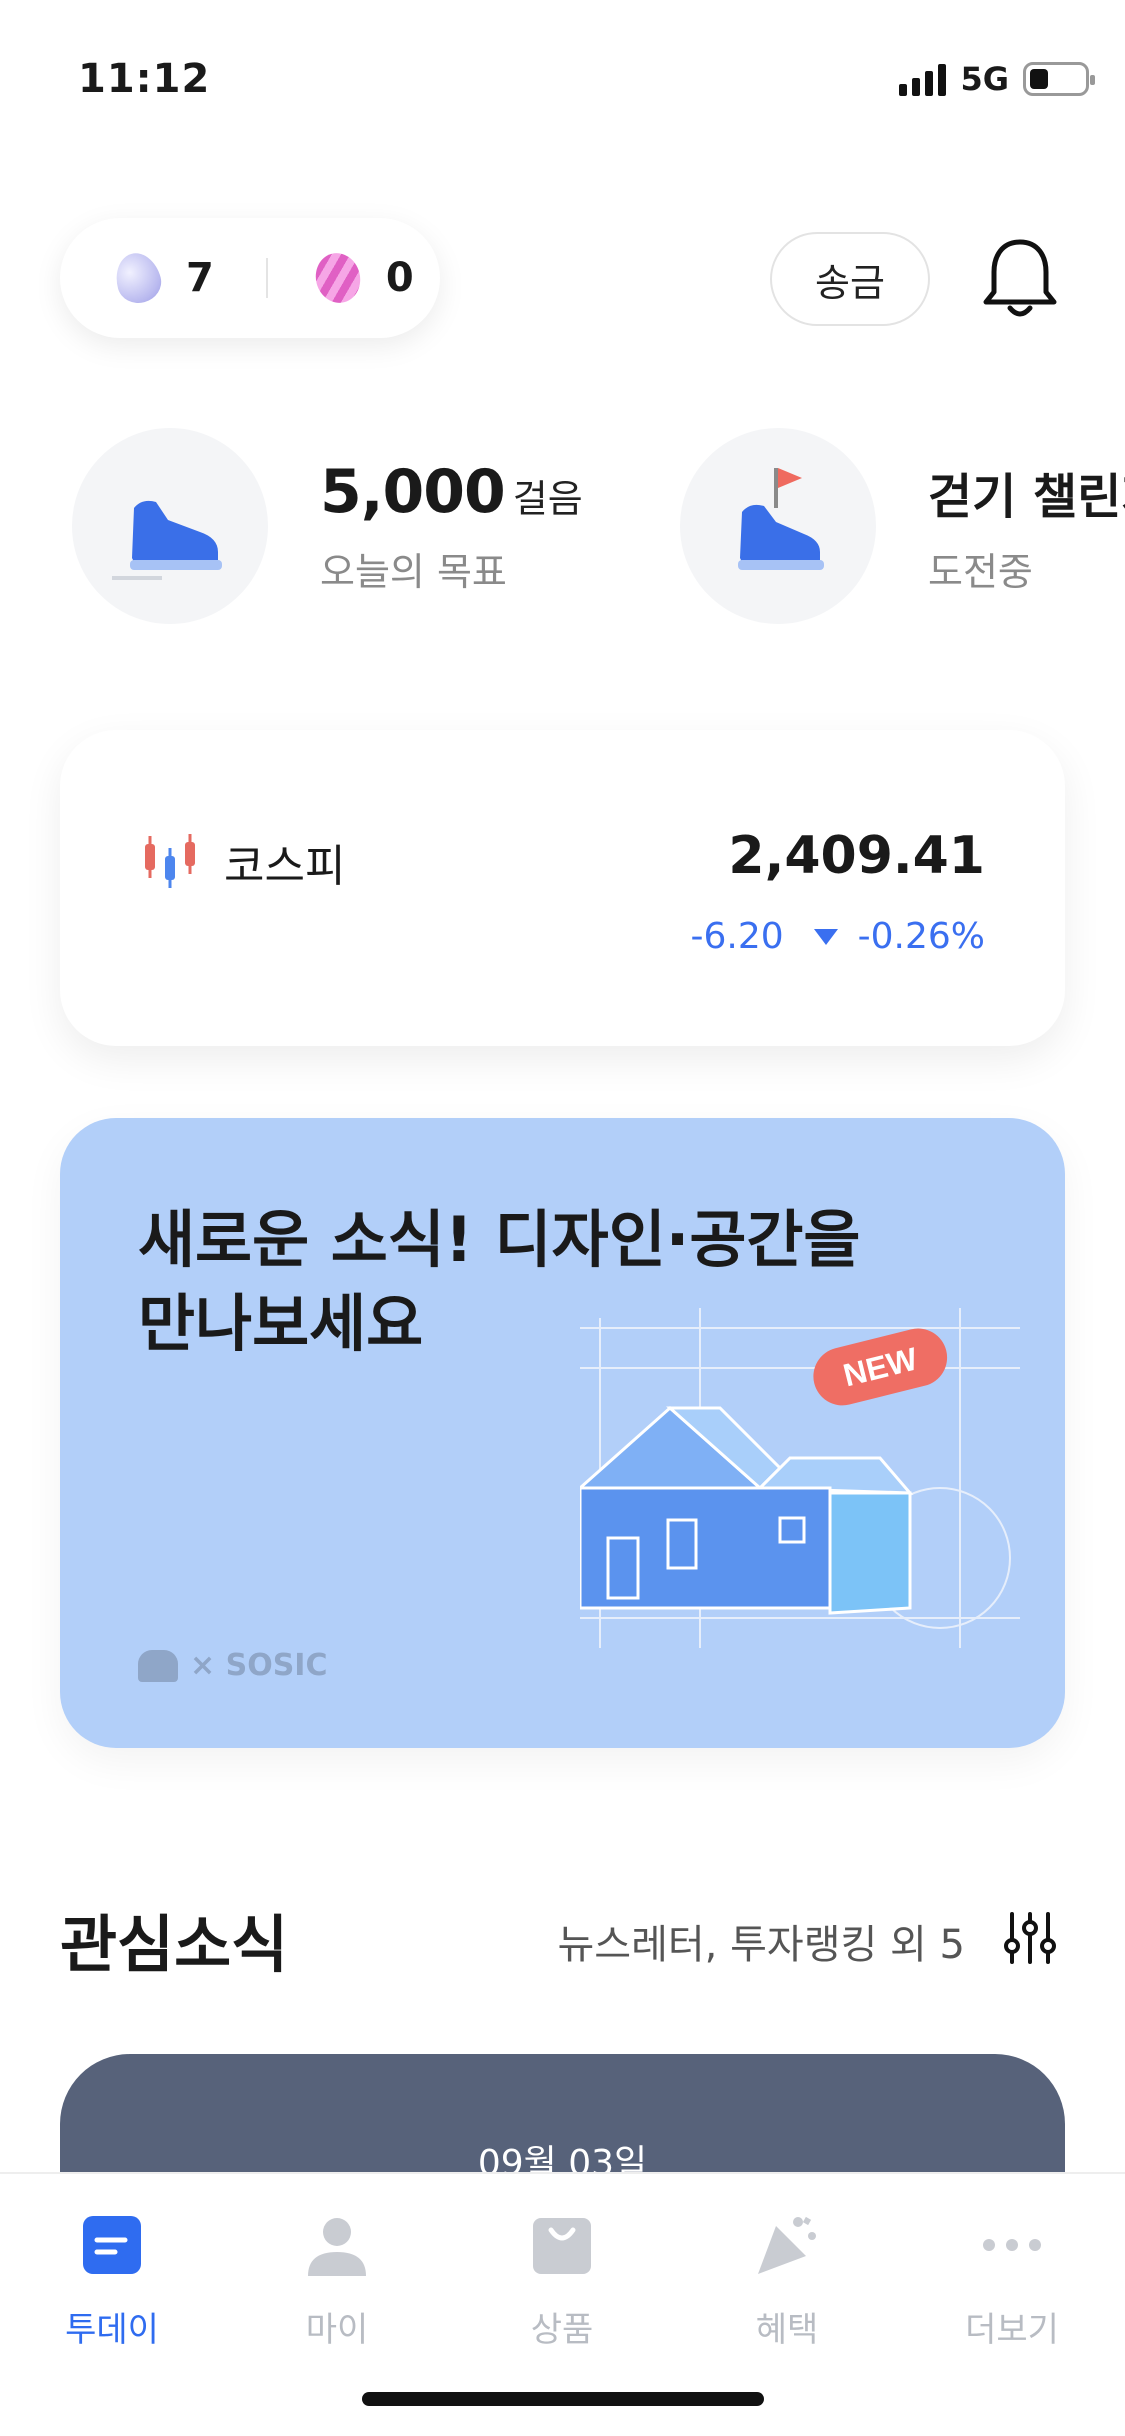  I want to click on challenge-sneaker-icon, so click(778, 526).